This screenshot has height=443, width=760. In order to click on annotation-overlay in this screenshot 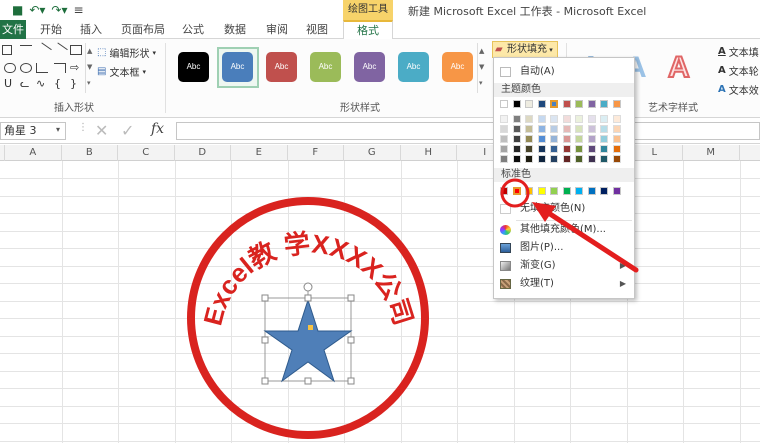, I will do `click(569, 225)`.